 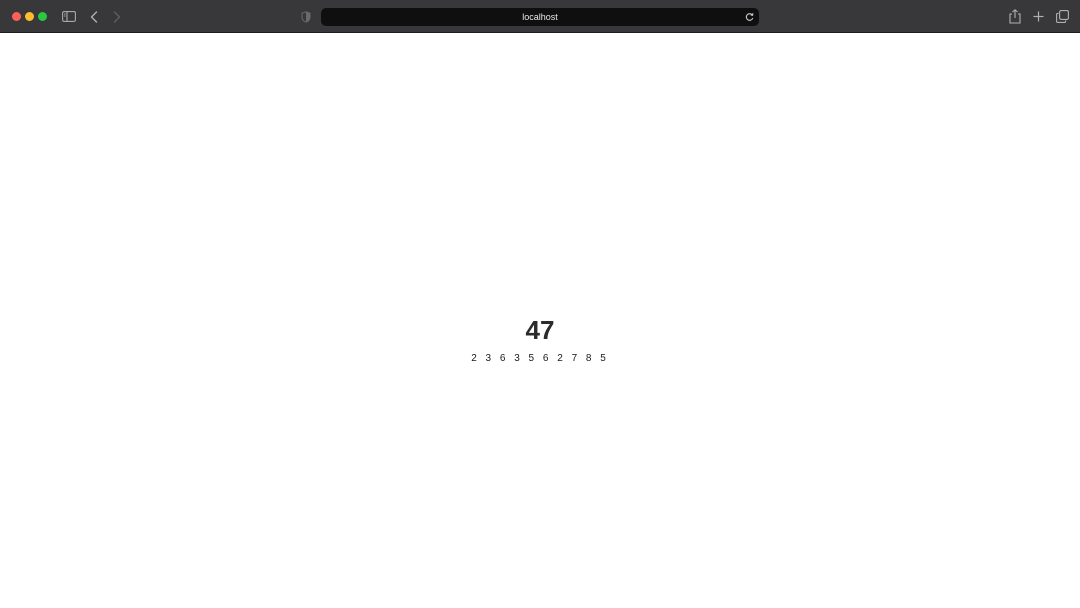 I want to click on minimize-window-button, so click(x=29, y=16).